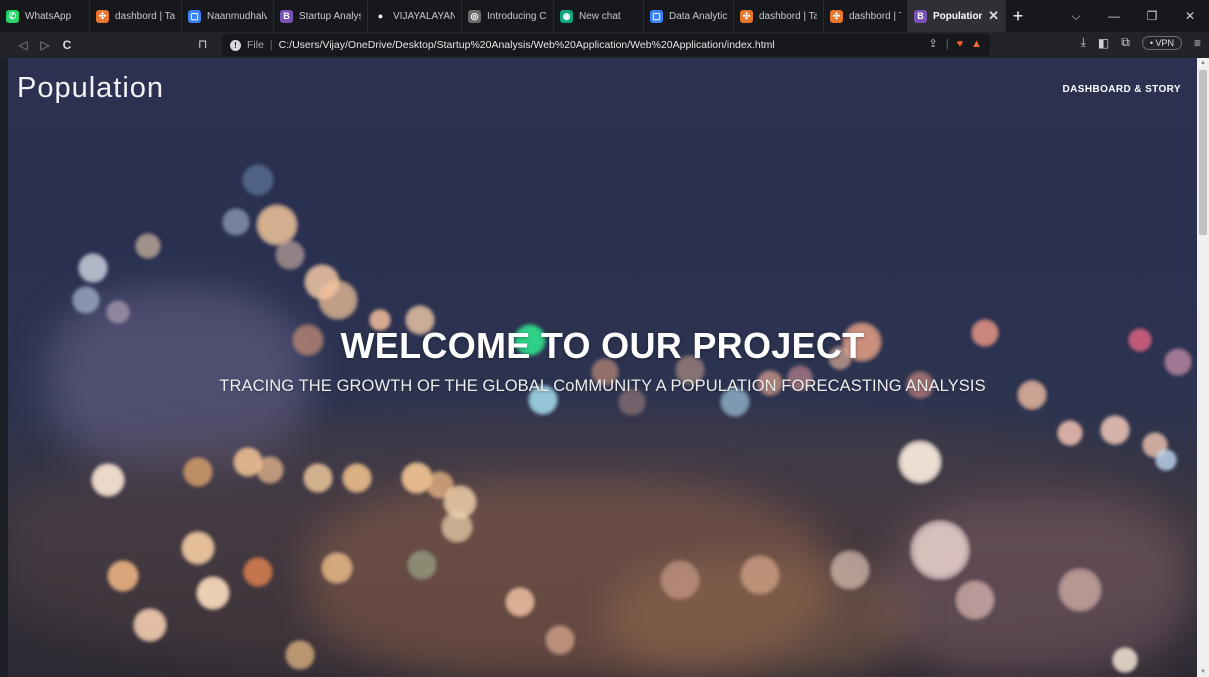 The image size is (1209, 677). Describe the element at coordinates (255, 45) in the screenshot. I see `url-scheme: File` at that location.